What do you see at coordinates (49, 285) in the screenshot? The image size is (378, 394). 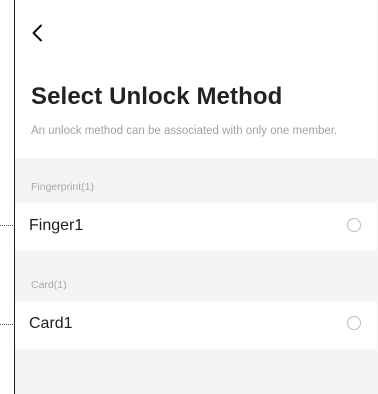 I see `section-header-card: Card(1)` at bounding box center [49, 285].